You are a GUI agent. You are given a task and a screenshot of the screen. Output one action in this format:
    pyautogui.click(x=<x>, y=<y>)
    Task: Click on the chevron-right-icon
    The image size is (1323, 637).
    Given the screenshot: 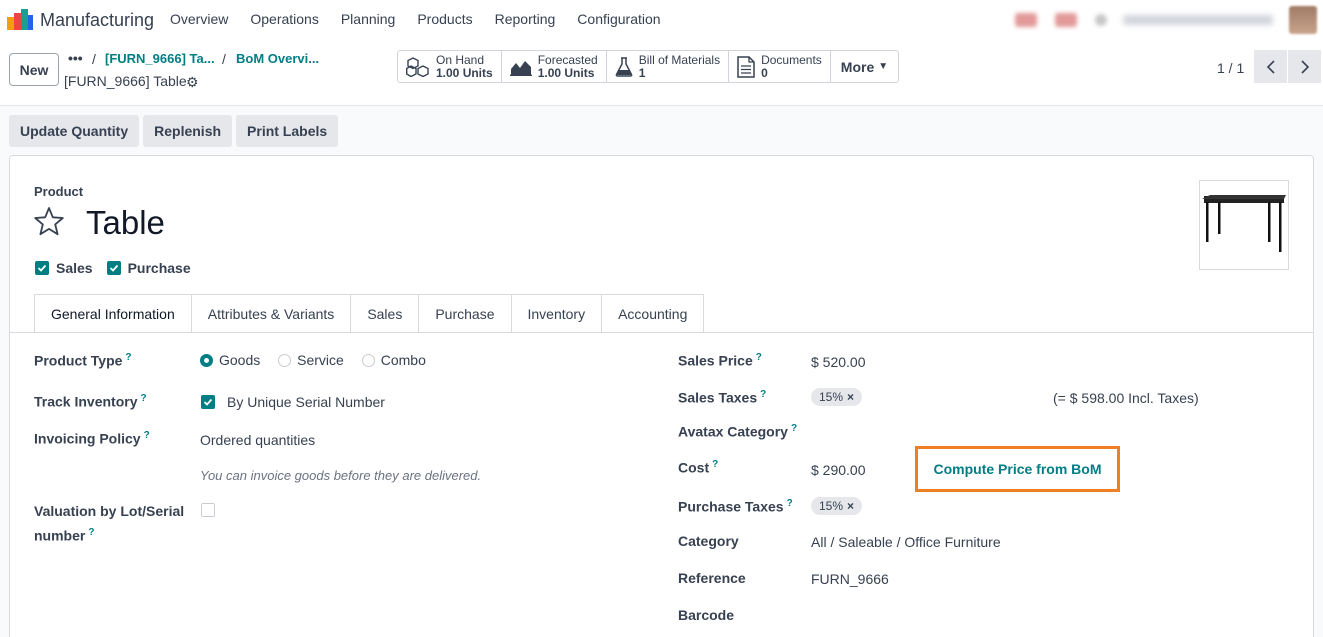 What is the action you would take?
    pyautogui.click(x=1304, y=66)
    